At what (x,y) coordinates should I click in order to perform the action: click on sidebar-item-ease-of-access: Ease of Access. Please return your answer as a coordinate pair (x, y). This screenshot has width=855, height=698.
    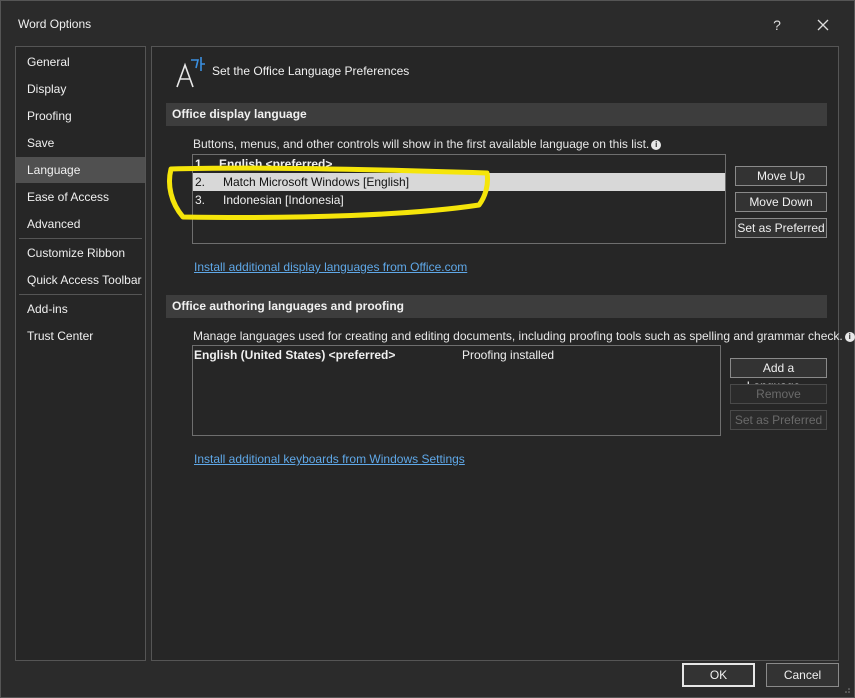
    Looking at the image, I should click on (80, 197).